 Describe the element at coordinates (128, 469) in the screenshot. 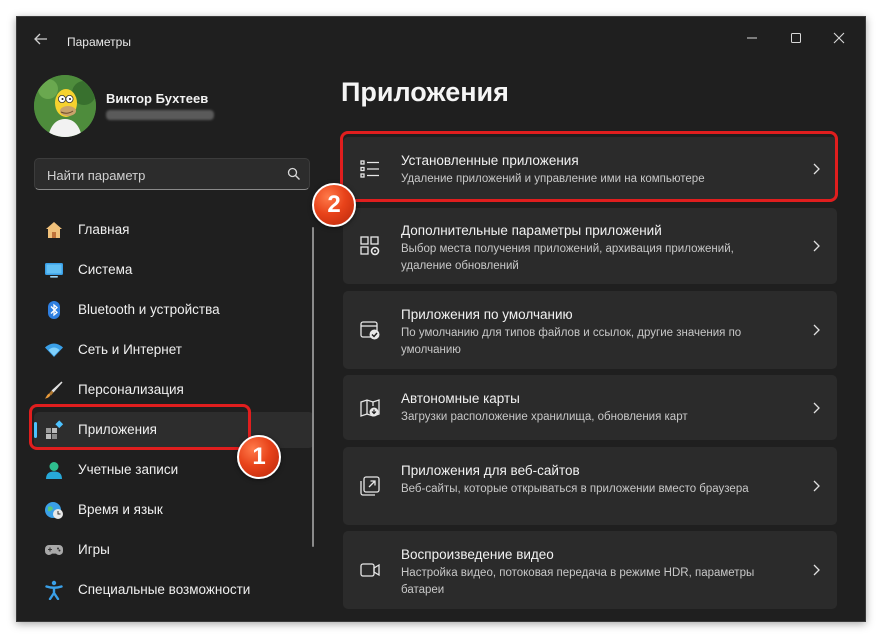

I see `sidebar-item-label: Учетные записи` at that location.